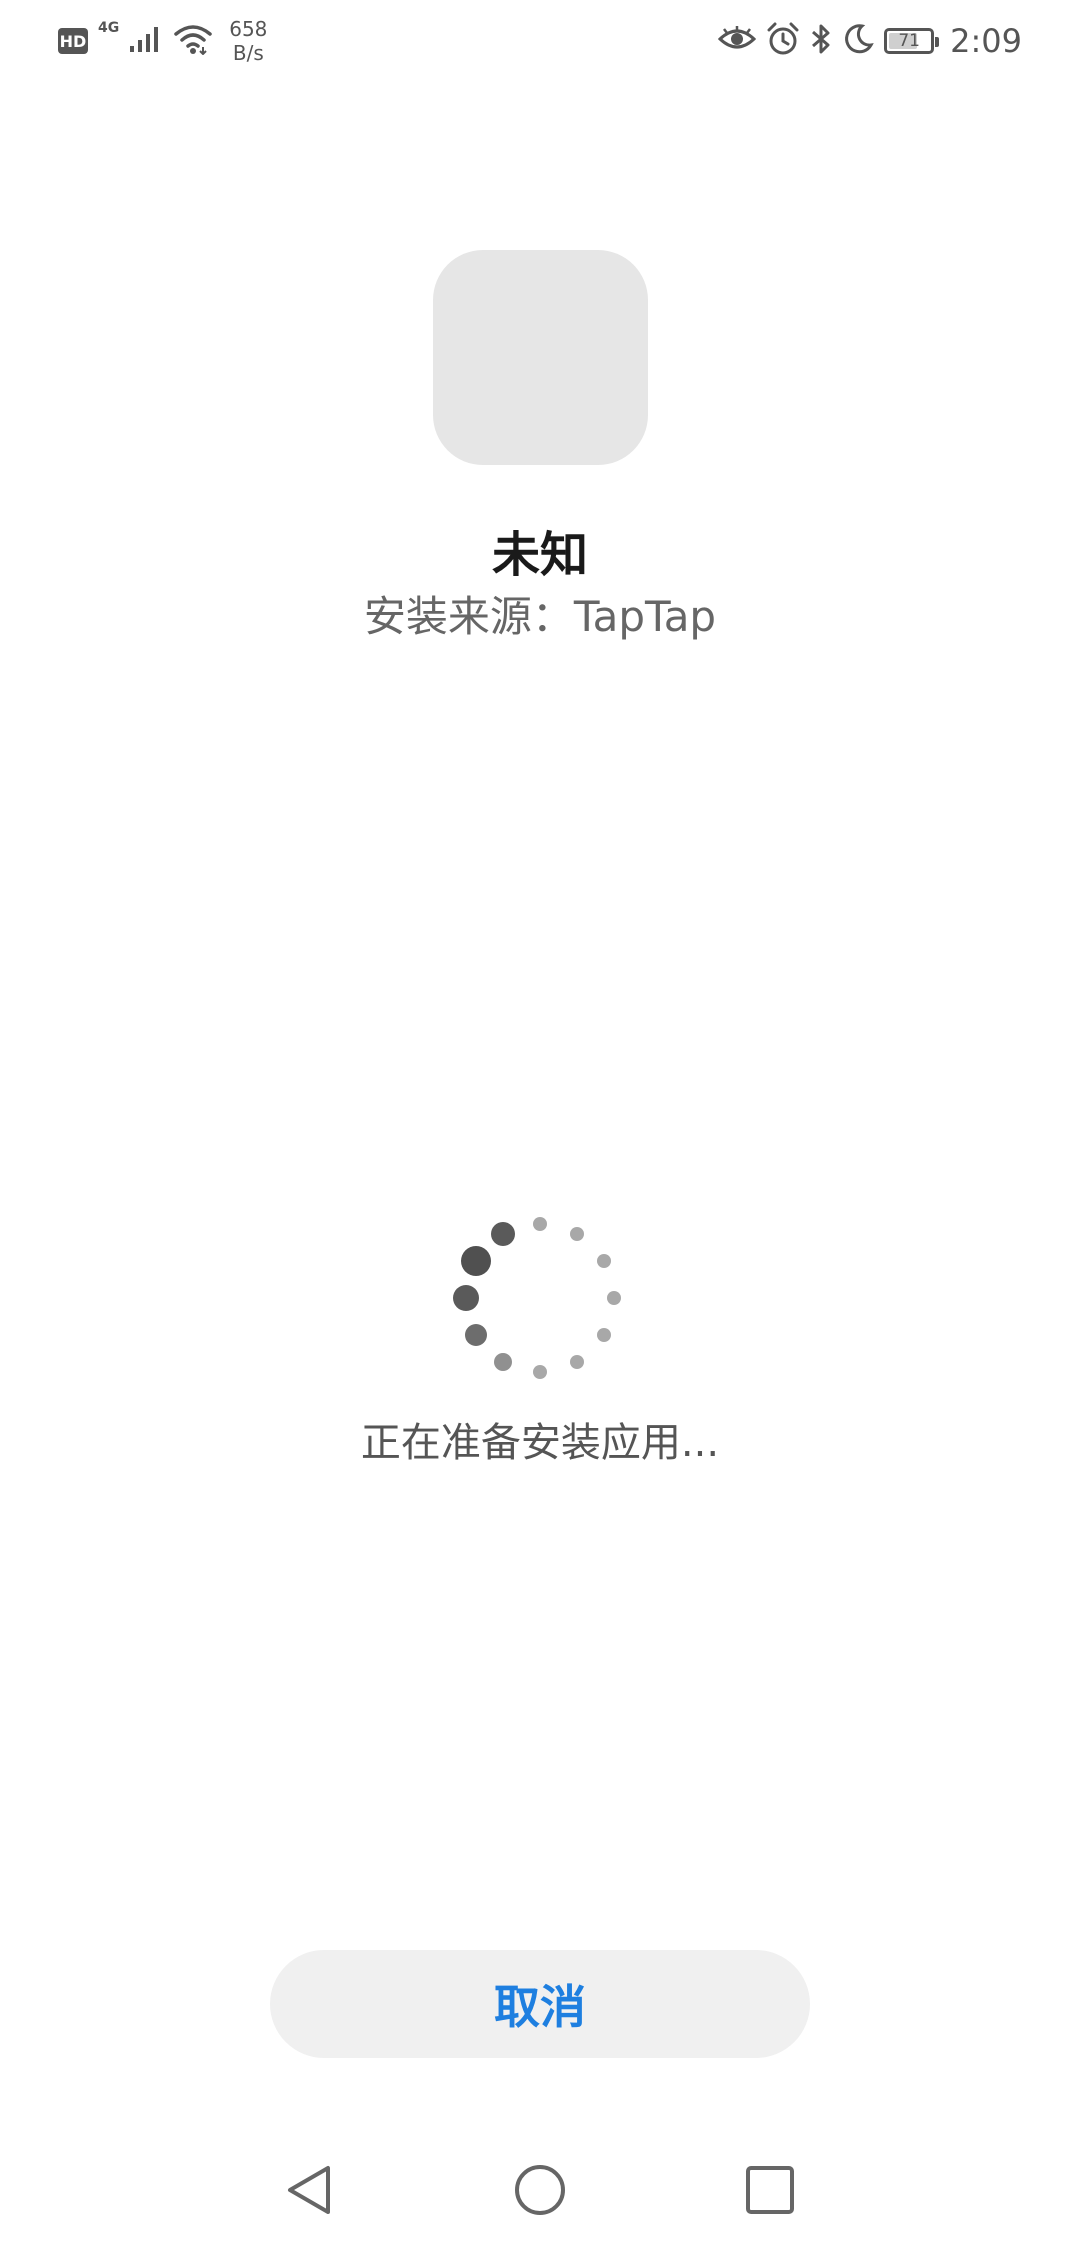  Describe the element at coordinates (109, 28) in the screenshot. I see `network-type: 4G` at that location.